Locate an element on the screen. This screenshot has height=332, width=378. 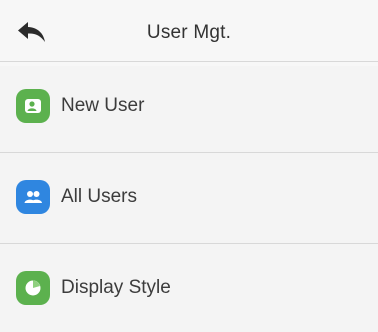
back-arrow-icon is located at coordinates (31, 32).